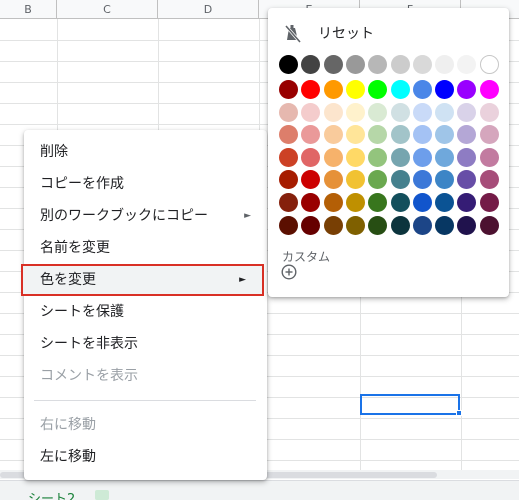  What do you see at coordinates (145, 400) in the screenshot?
I see `menu-divider` at bounding box center [145, 400].